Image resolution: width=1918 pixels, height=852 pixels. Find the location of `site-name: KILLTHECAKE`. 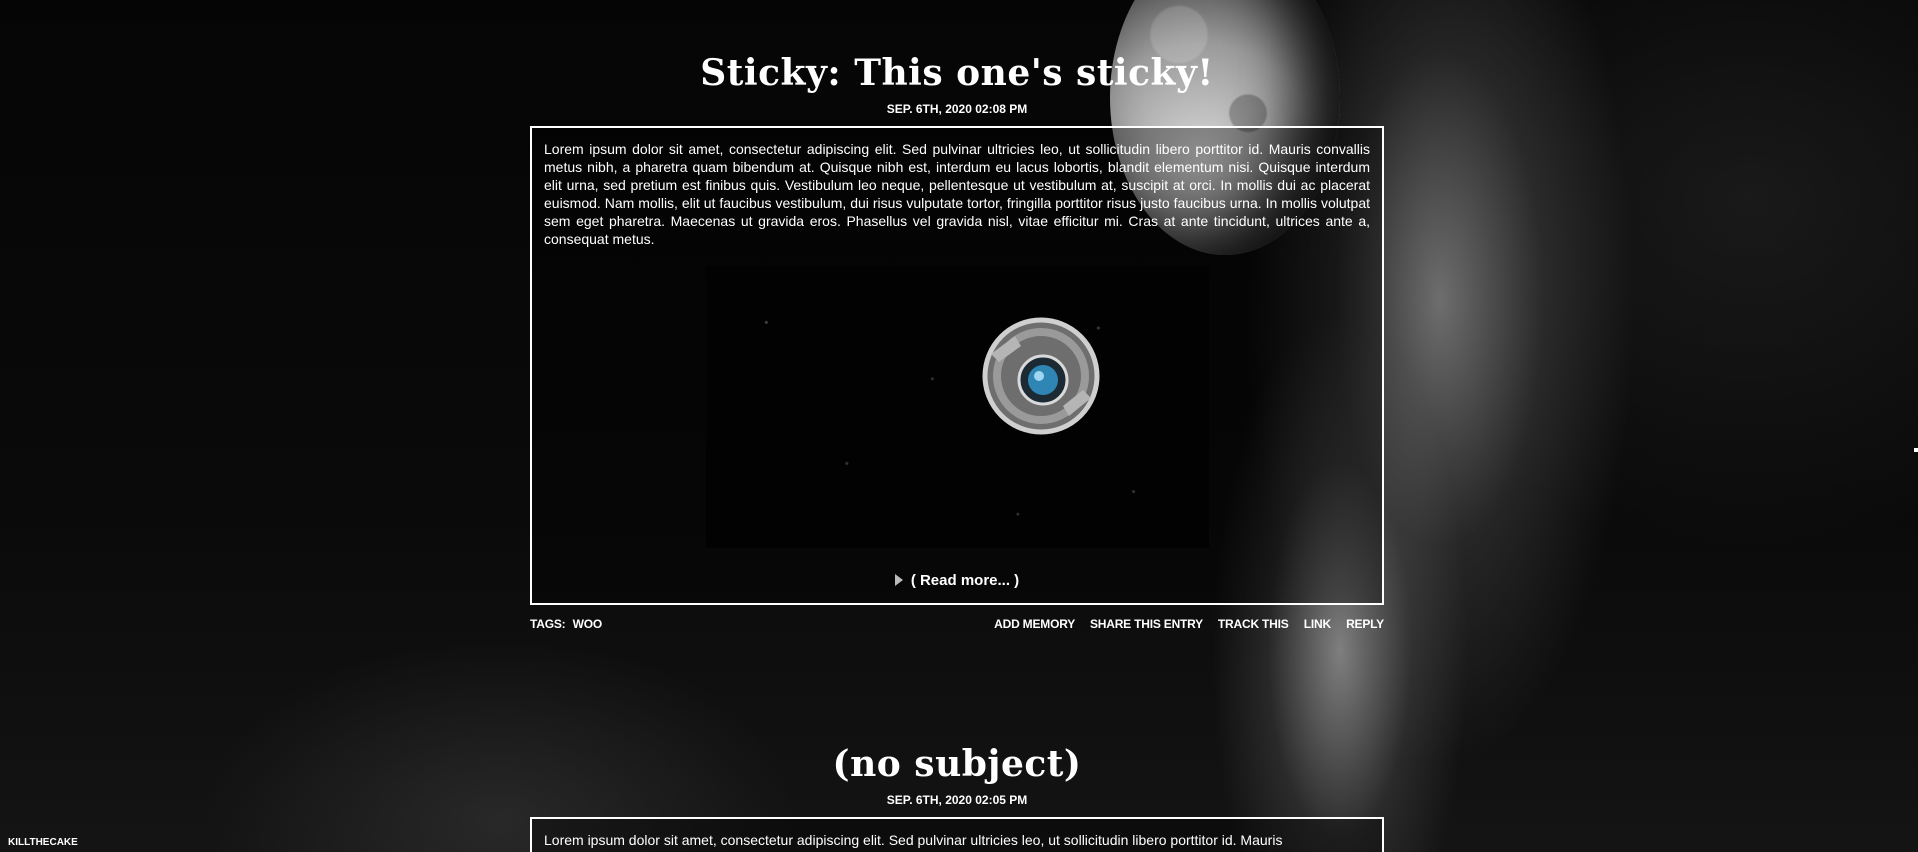

site-name: KILLTHECAKE is located at coordinates (43, 842).